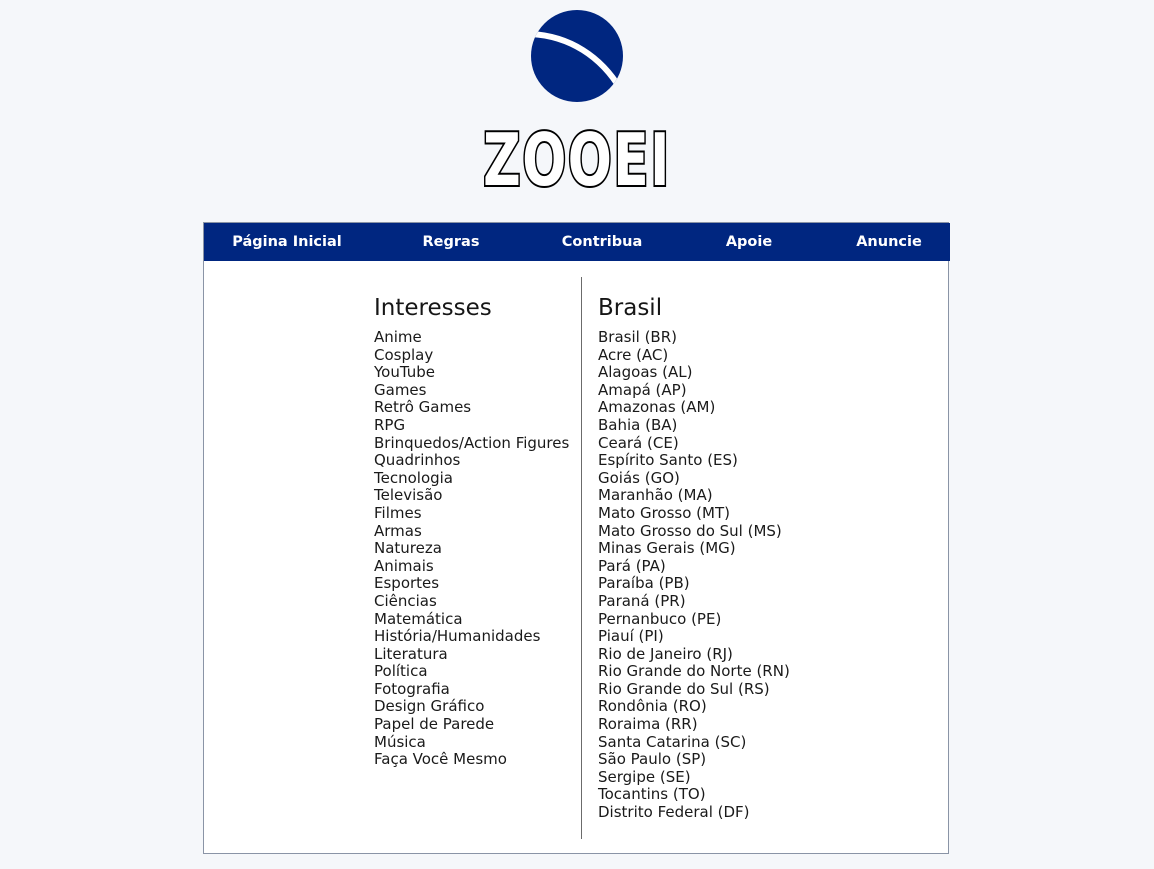  What do you see at coordinates (694, 531) in the screenshot?
I see `estado-link-ms: Mato Grosso do Sul (MS)` at bounding box center [694, 531].